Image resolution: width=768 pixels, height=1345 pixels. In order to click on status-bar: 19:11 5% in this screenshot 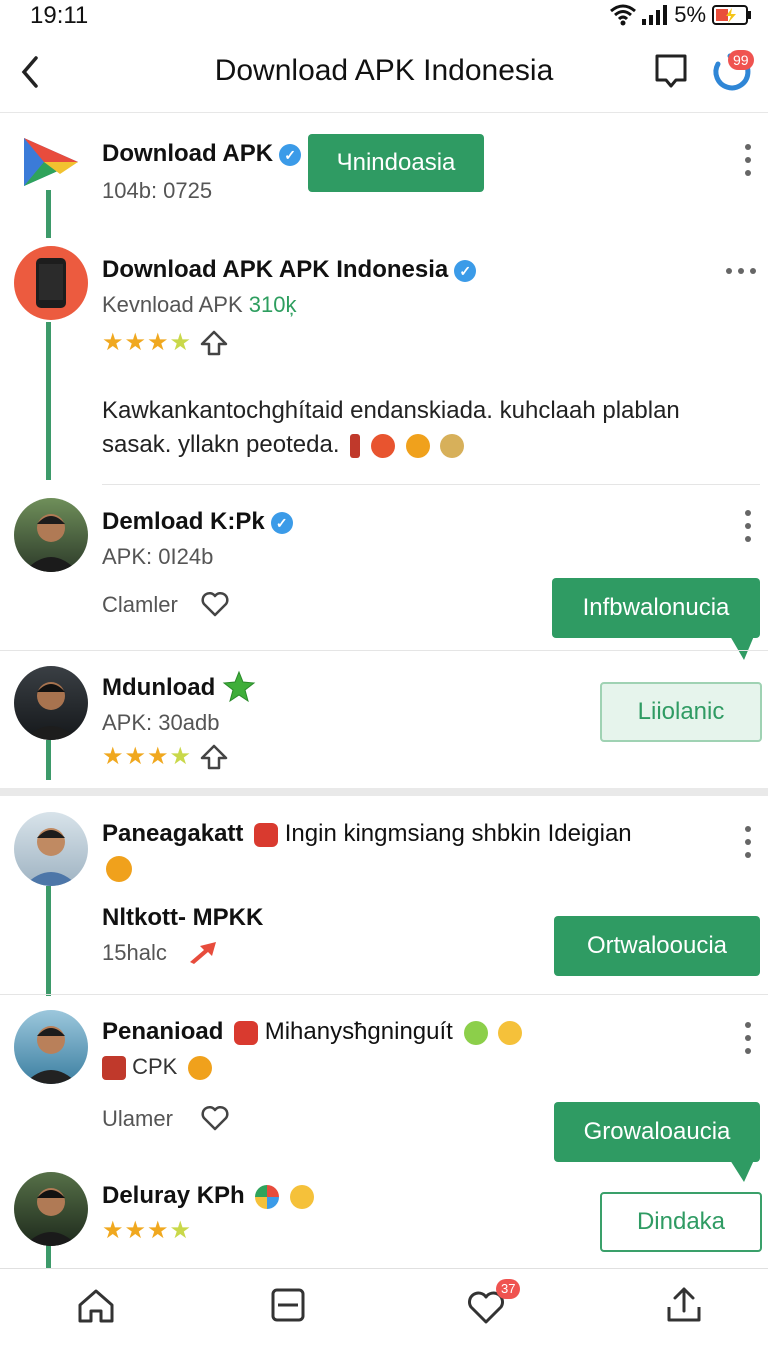, I will do `click(384, 17)`.